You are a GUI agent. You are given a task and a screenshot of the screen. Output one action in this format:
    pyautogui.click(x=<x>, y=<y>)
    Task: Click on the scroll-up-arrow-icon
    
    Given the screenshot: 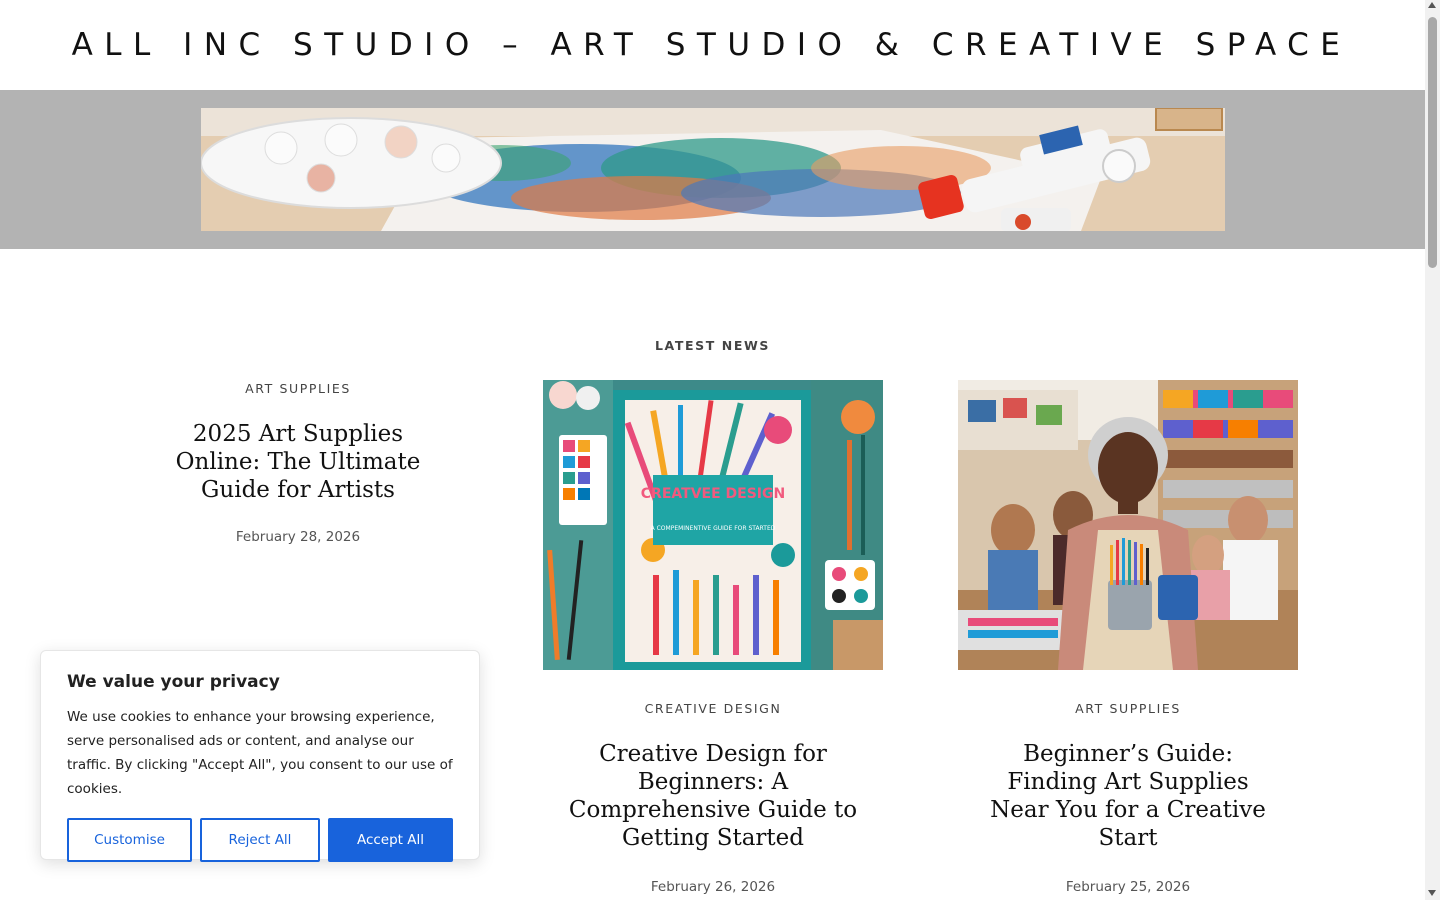 What is the action you would take?
    pyautogui.click(x=1432, y=5)
    